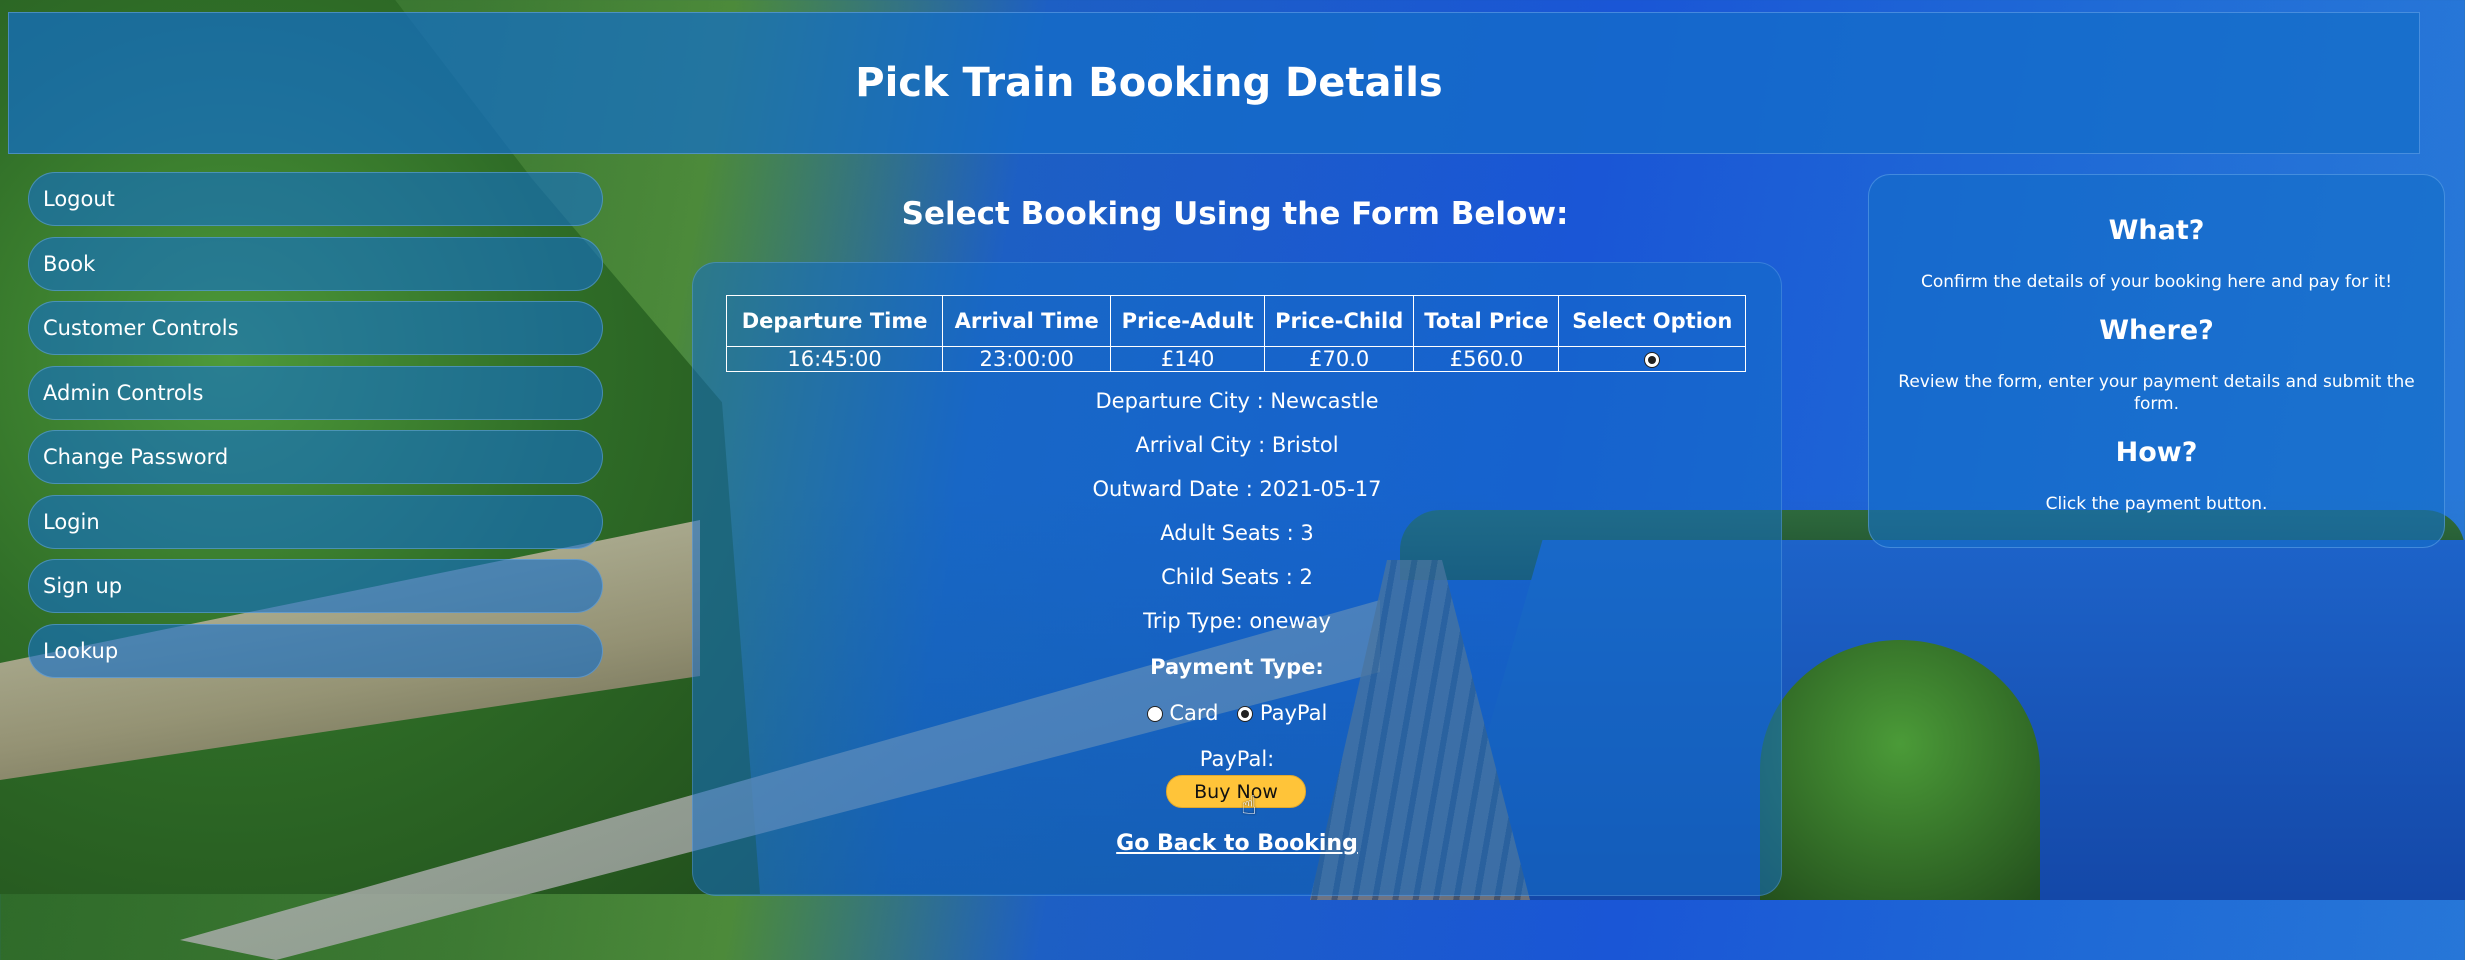 This screenshot has width=2465, height=960. Describe the element at coordinates (1339, 359) in the screenshot. I see `cell-price-child: £70.0` at that location.